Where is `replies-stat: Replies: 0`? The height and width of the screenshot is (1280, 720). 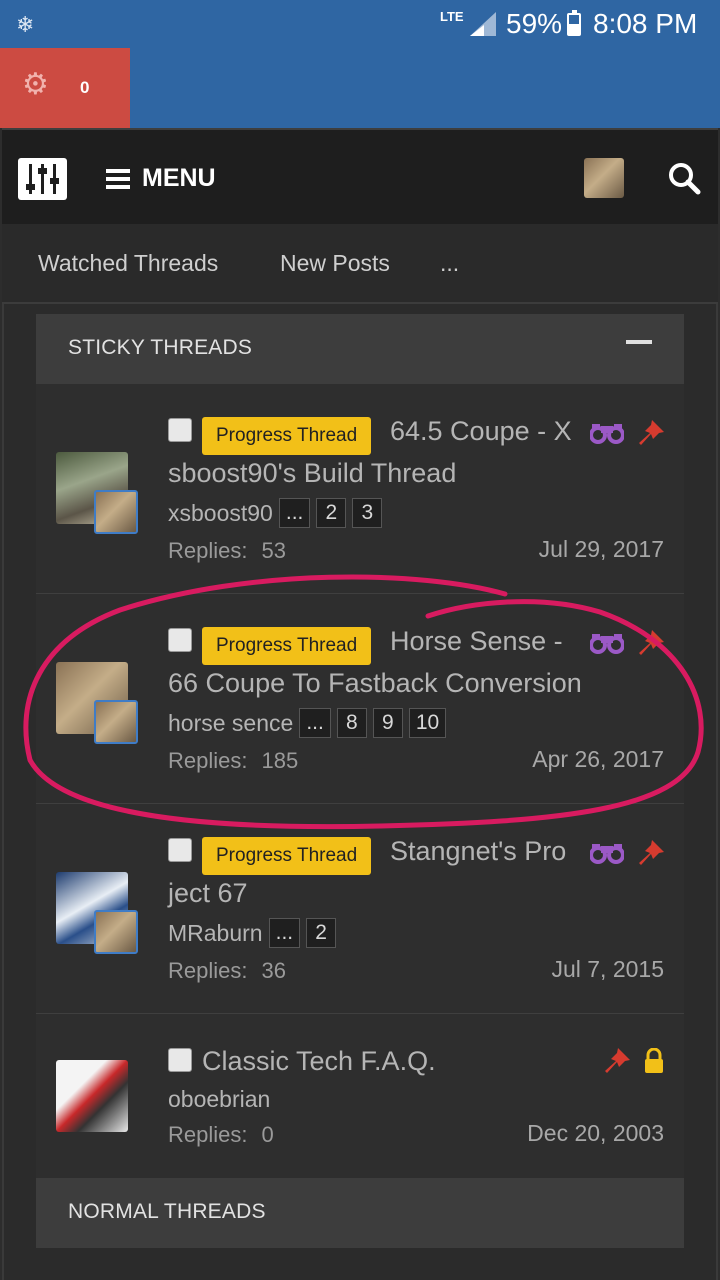 replies-stat: Replies: 0 is located at coordinates (221, 1135).